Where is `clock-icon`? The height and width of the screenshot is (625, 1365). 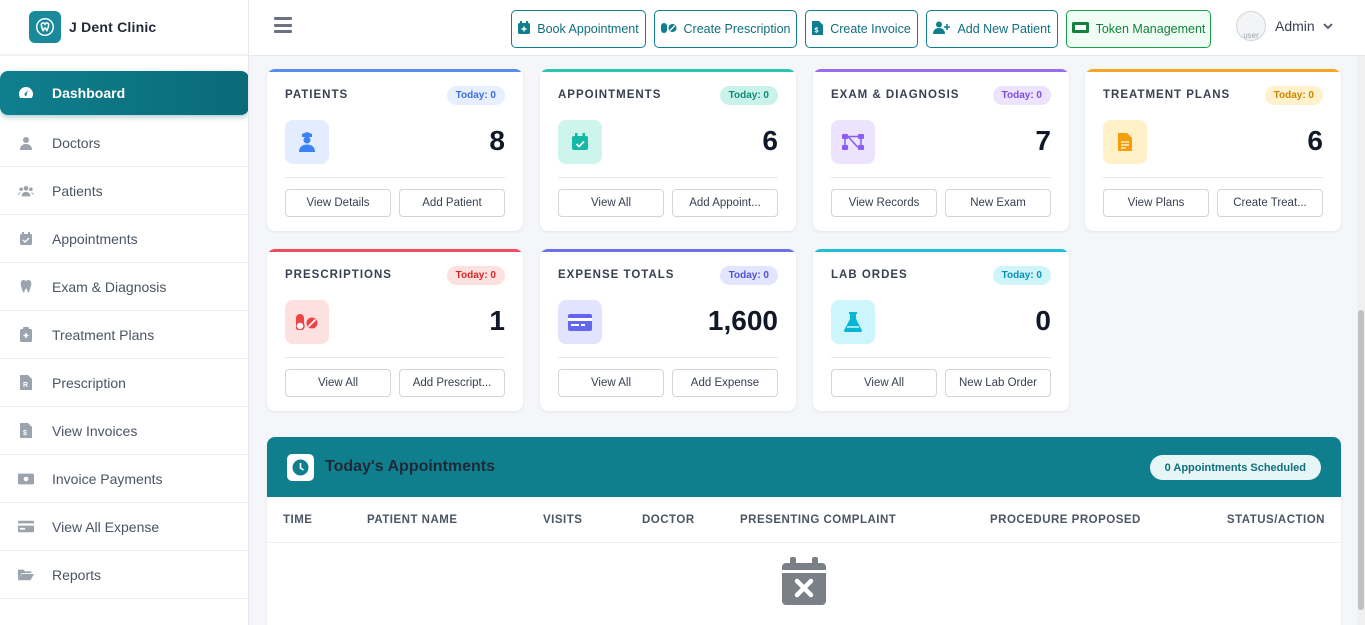 clock-icon is located at coordinates (300, 467).